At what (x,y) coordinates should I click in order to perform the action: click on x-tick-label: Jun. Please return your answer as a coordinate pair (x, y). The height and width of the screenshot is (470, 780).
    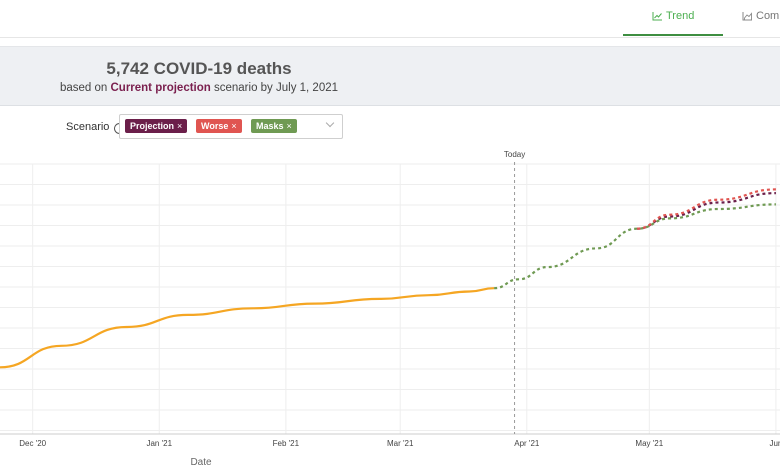
    Looking at the image, I should click on (774, 443).